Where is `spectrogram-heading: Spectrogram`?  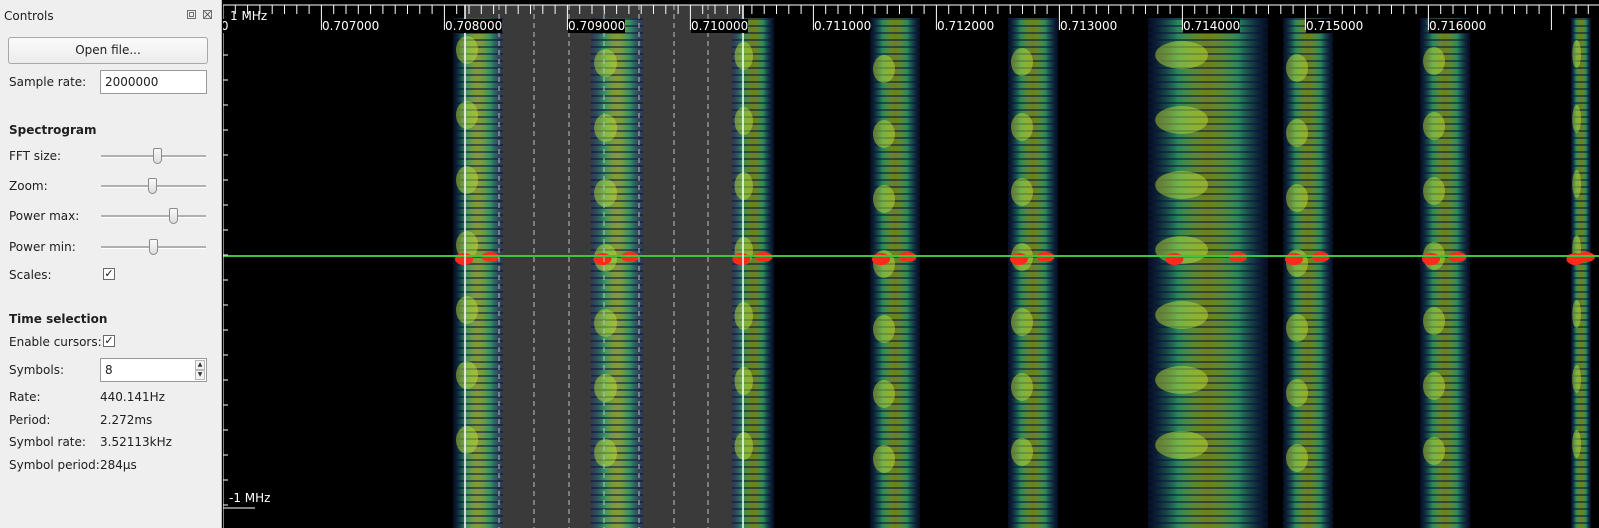
spectrogram-heading: Spectrogram is located at coordinates (53, 130).